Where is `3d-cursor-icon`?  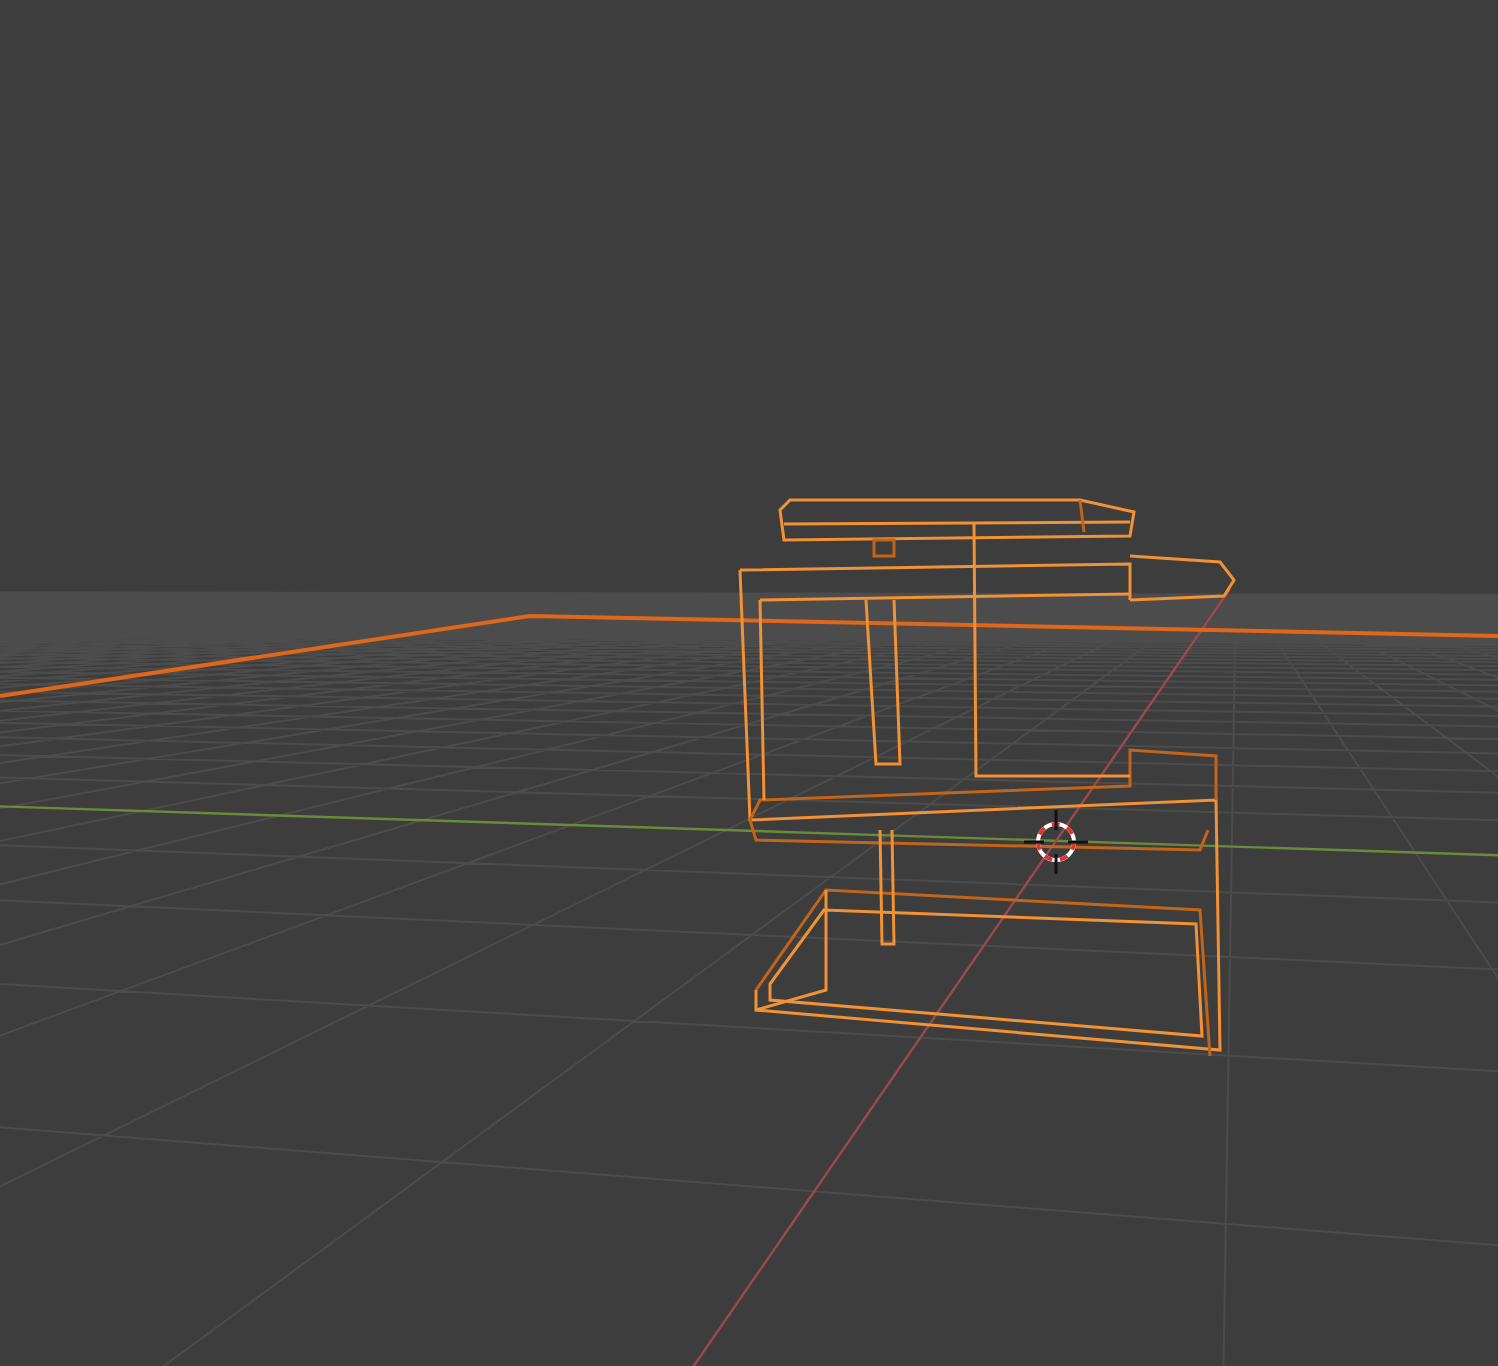 3d-cursor-icon is located at coordinates (1056, 842).